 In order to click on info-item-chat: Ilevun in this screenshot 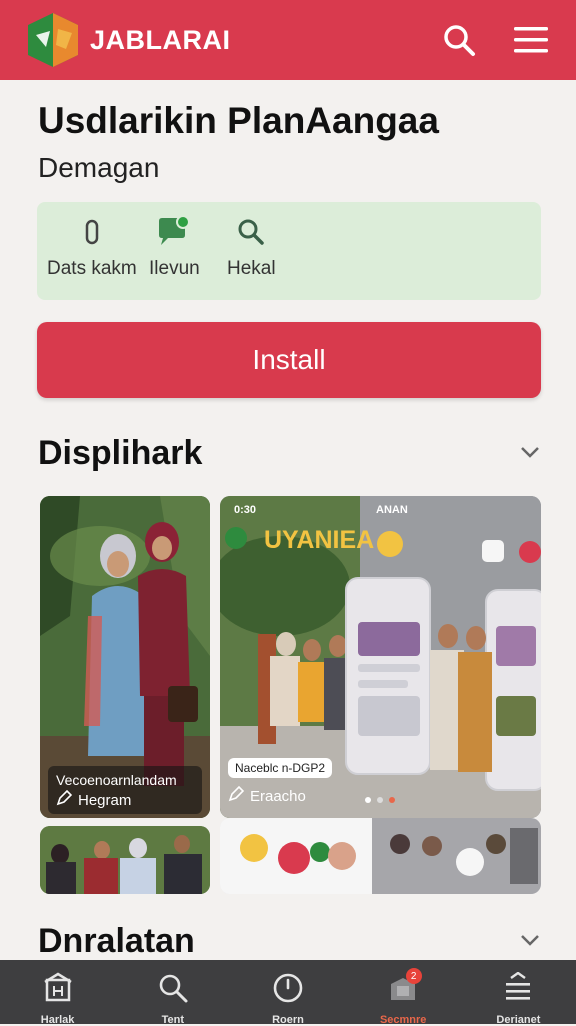, I will do `click(174, 246)`.